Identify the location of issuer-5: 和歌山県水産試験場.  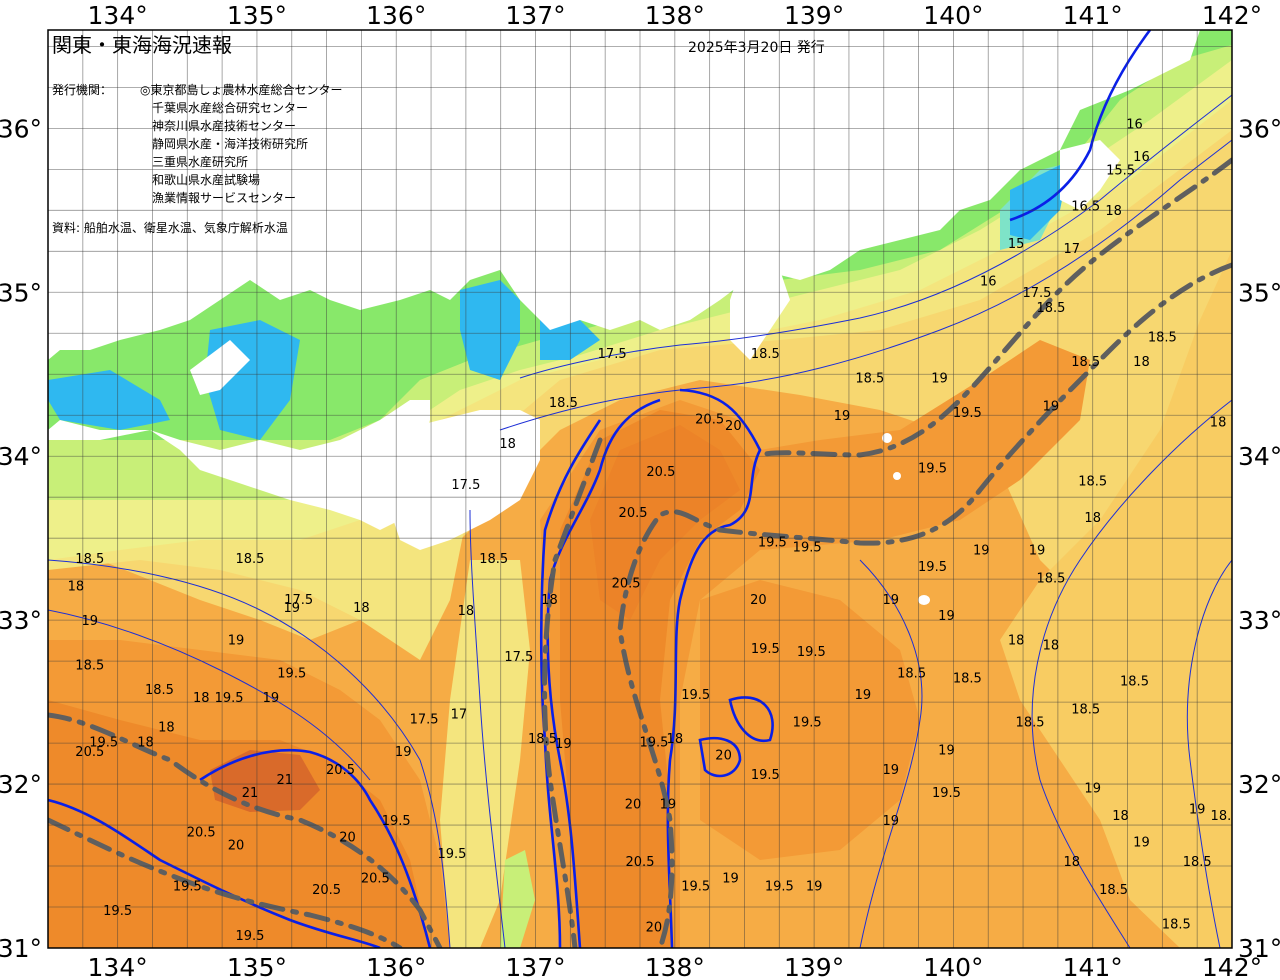
(206, 179).